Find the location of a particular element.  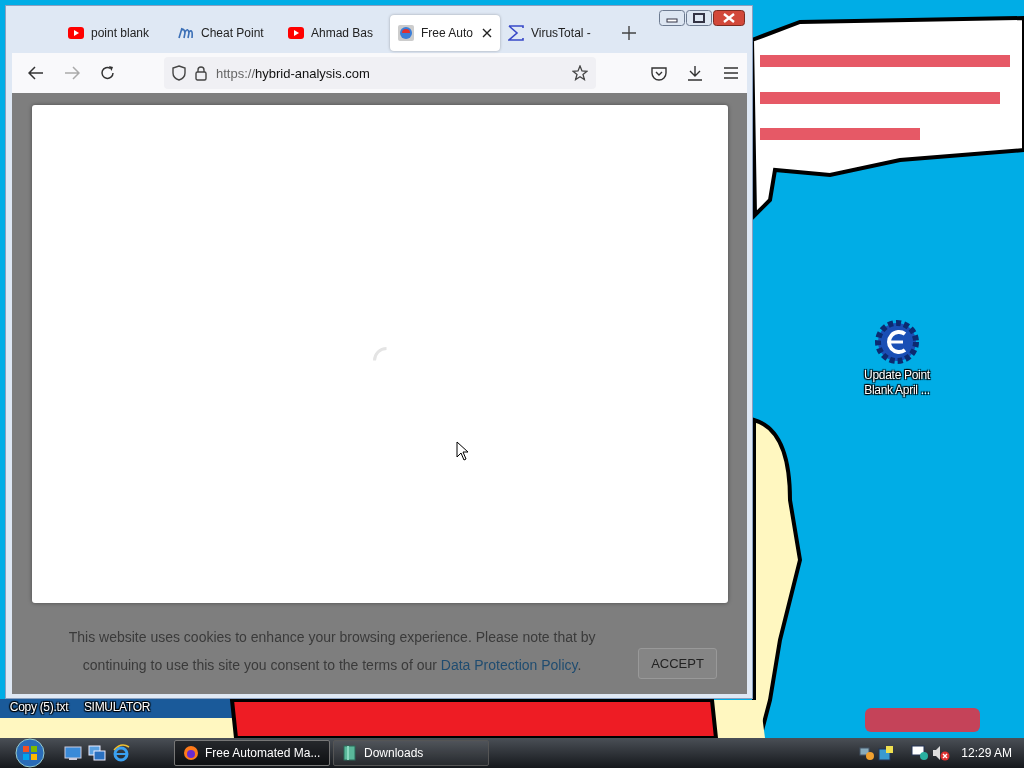

windows-icon is located at coordinates (97, 753).